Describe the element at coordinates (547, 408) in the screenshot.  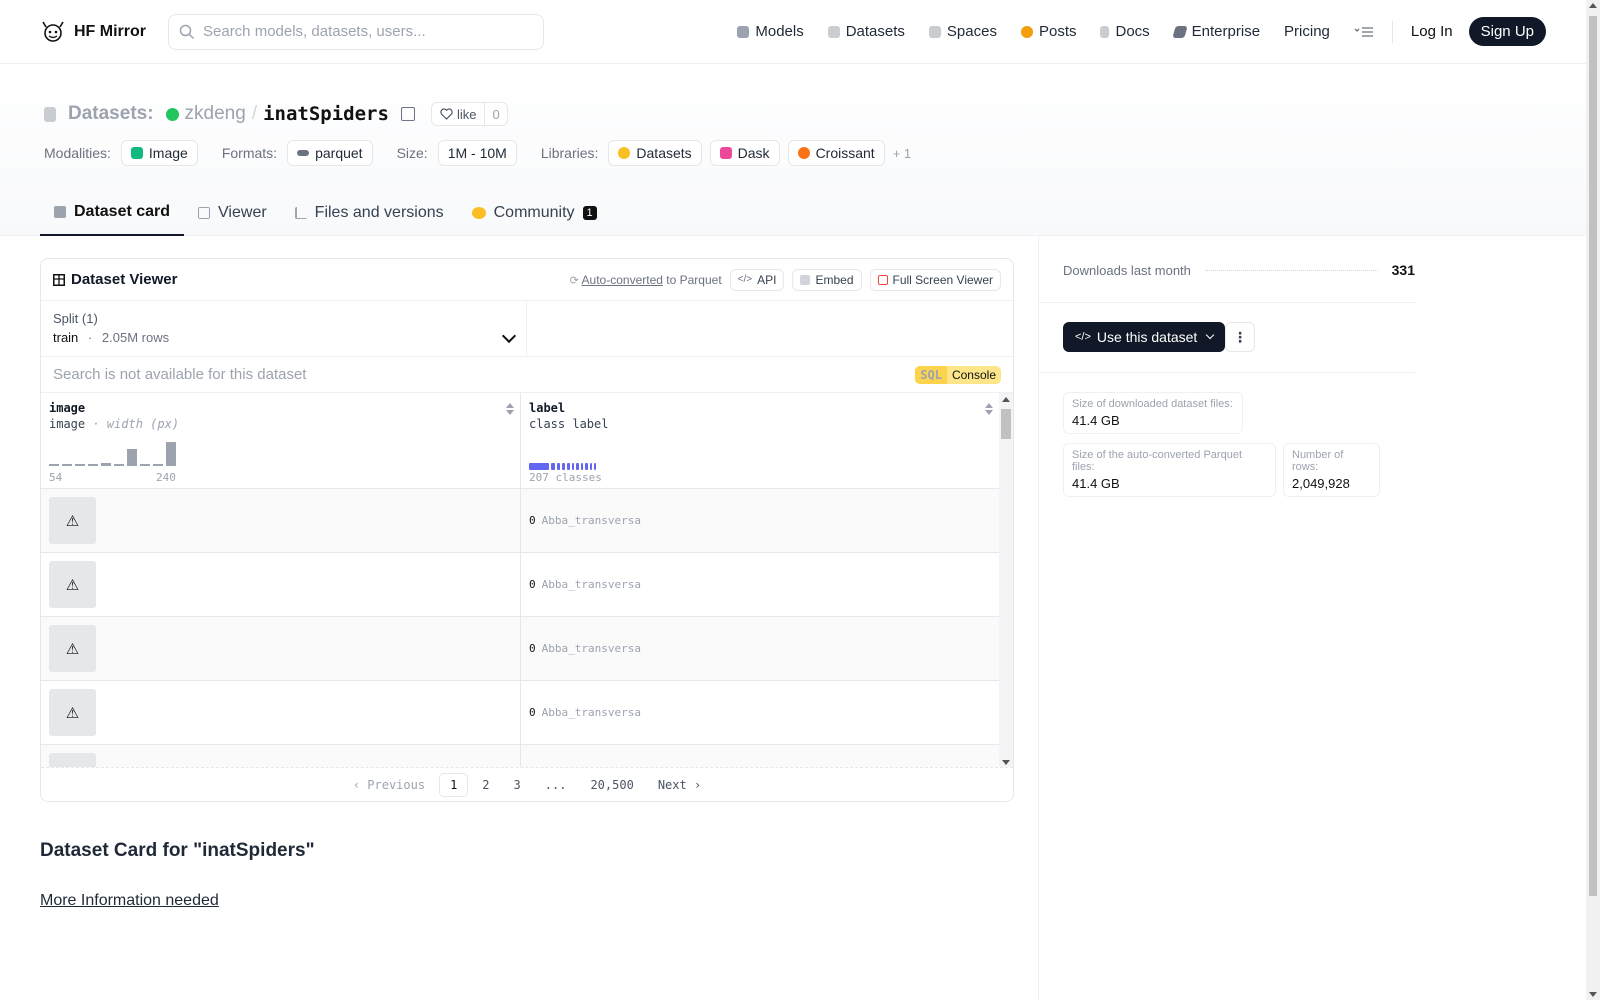
I see `column-name: label` at that location.